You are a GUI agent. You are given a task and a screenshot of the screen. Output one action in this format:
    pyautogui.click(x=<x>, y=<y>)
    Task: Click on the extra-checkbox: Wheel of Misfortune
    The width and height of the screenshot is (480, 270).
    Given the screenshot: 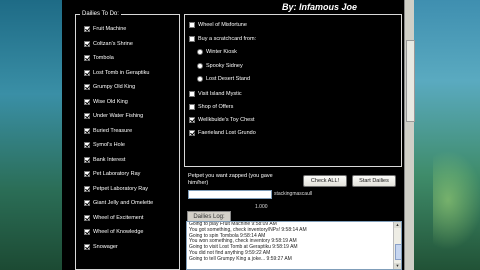 What is the action you would take?
    pyautogui.click(x=218, y=25)
    